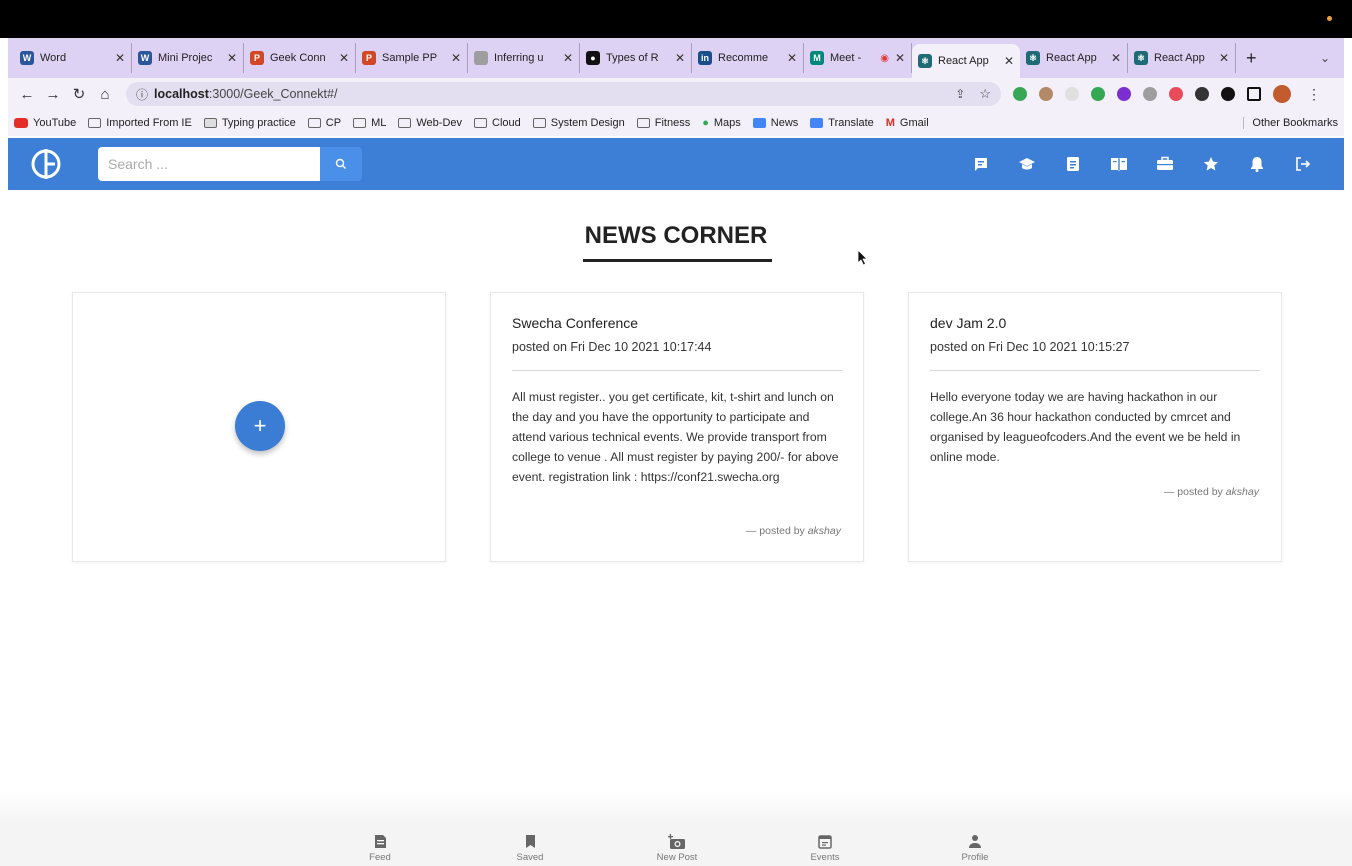 The image size is (1352, 866). I want to click on logout-icon, so click(1303, 164).